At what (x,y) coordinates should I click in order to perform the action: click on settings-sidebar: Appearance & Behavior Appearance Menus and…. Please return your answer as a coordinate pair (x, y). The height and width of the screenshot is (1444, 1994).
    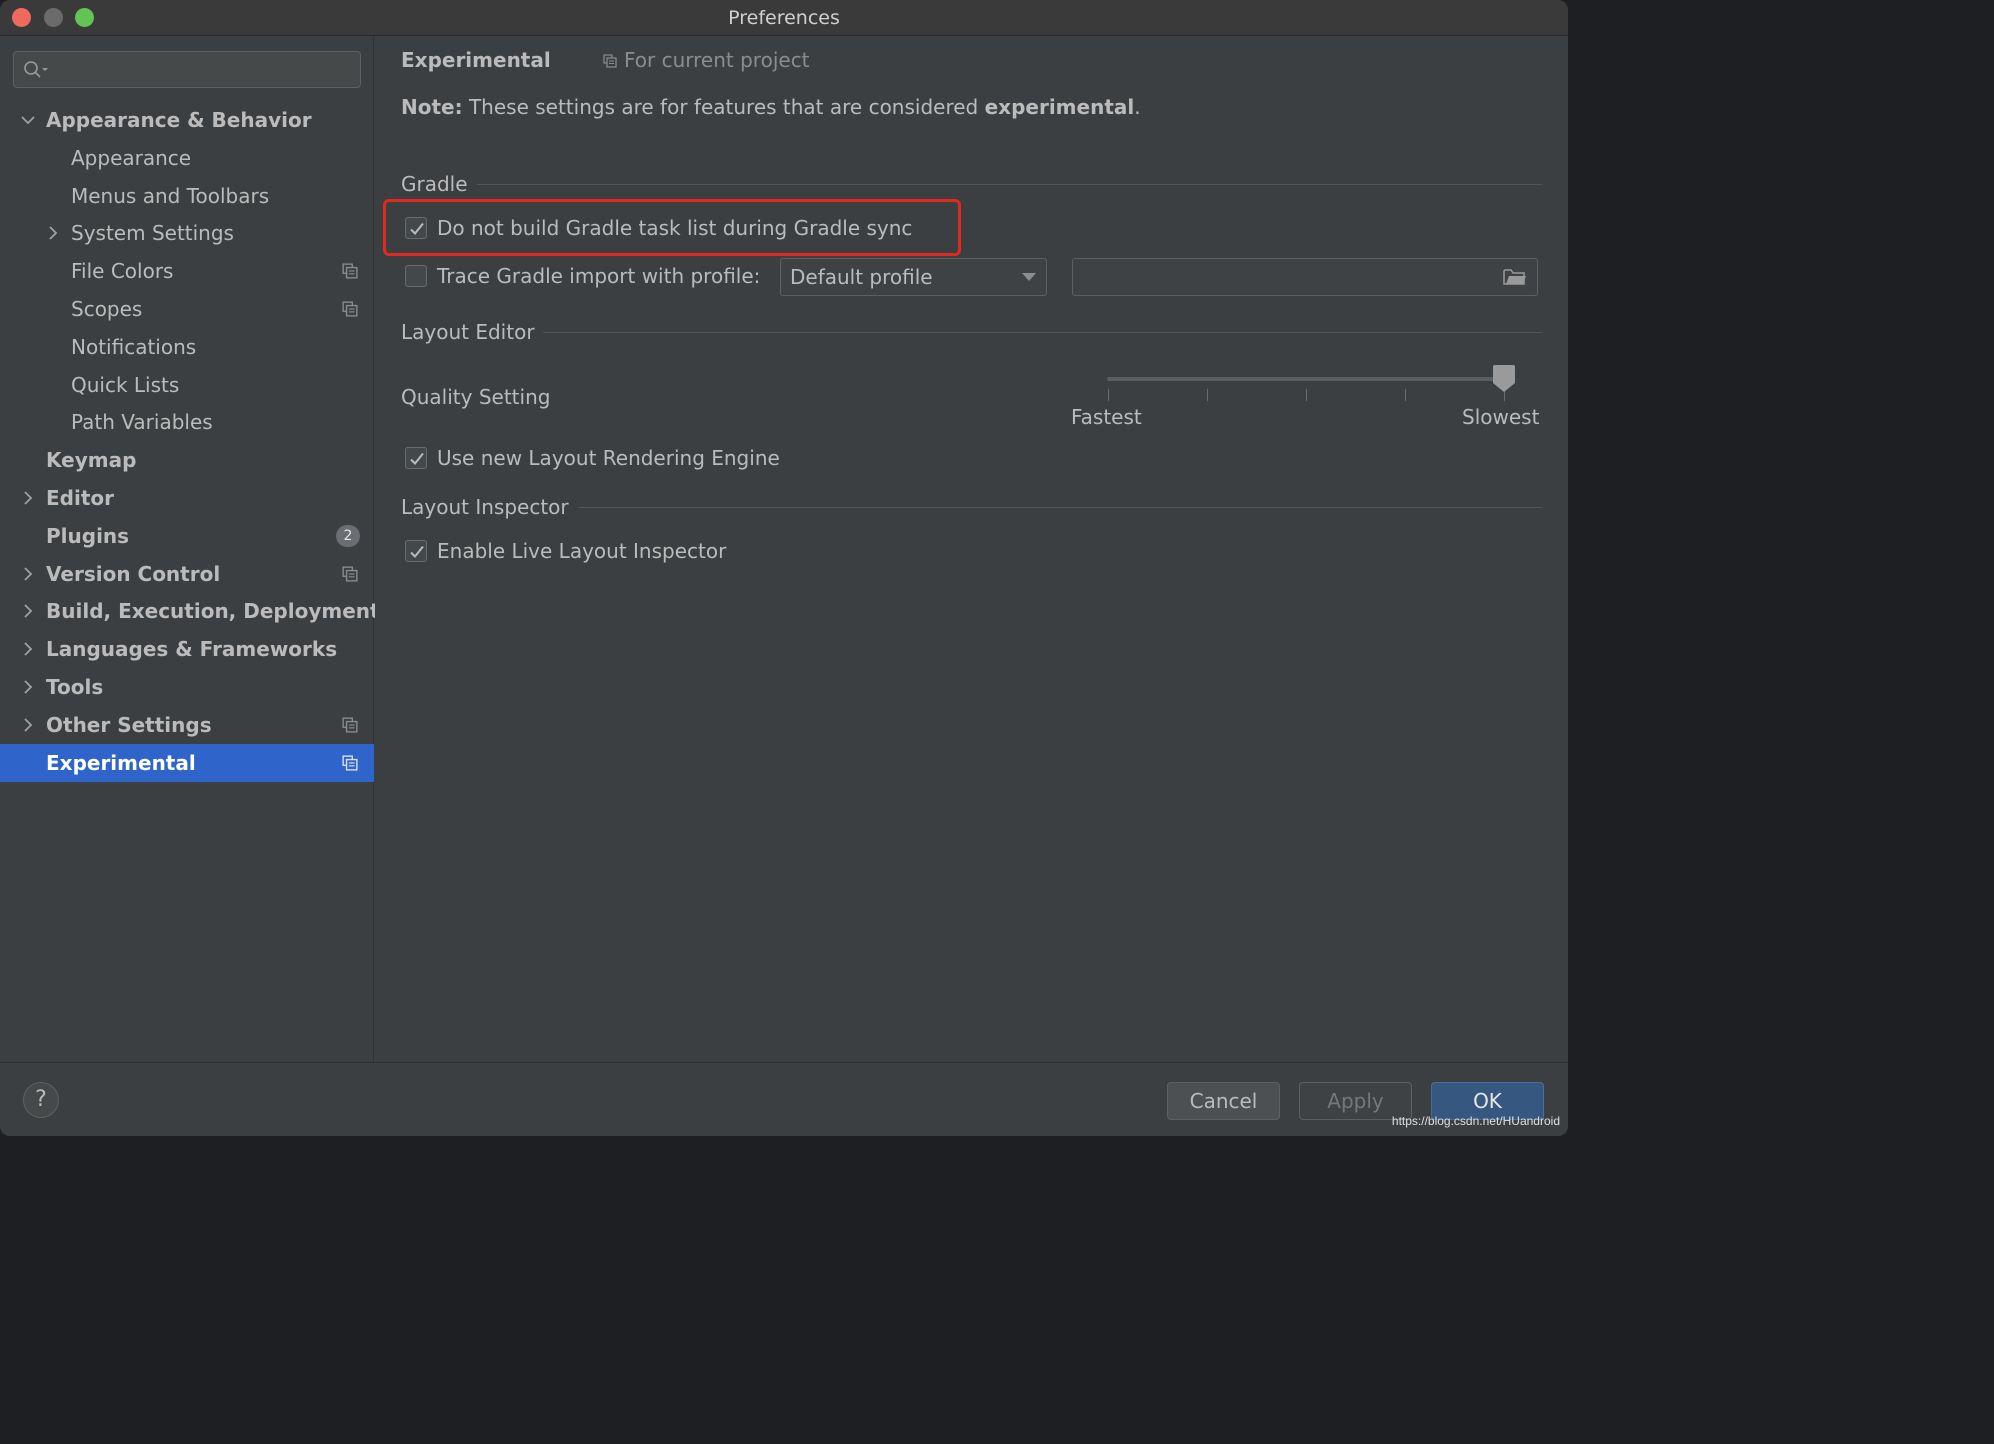
    Looking at the image, I should click on (190, 549).